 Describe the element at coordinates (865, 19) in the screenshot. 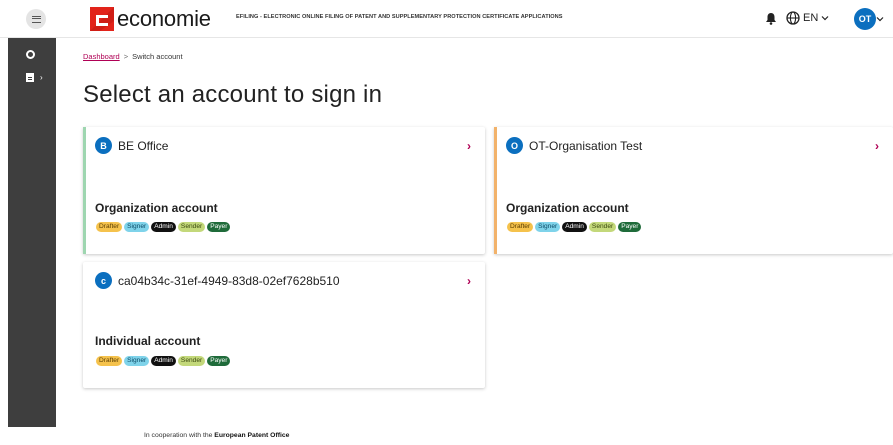

I see `user-avatar: OT` at that location.